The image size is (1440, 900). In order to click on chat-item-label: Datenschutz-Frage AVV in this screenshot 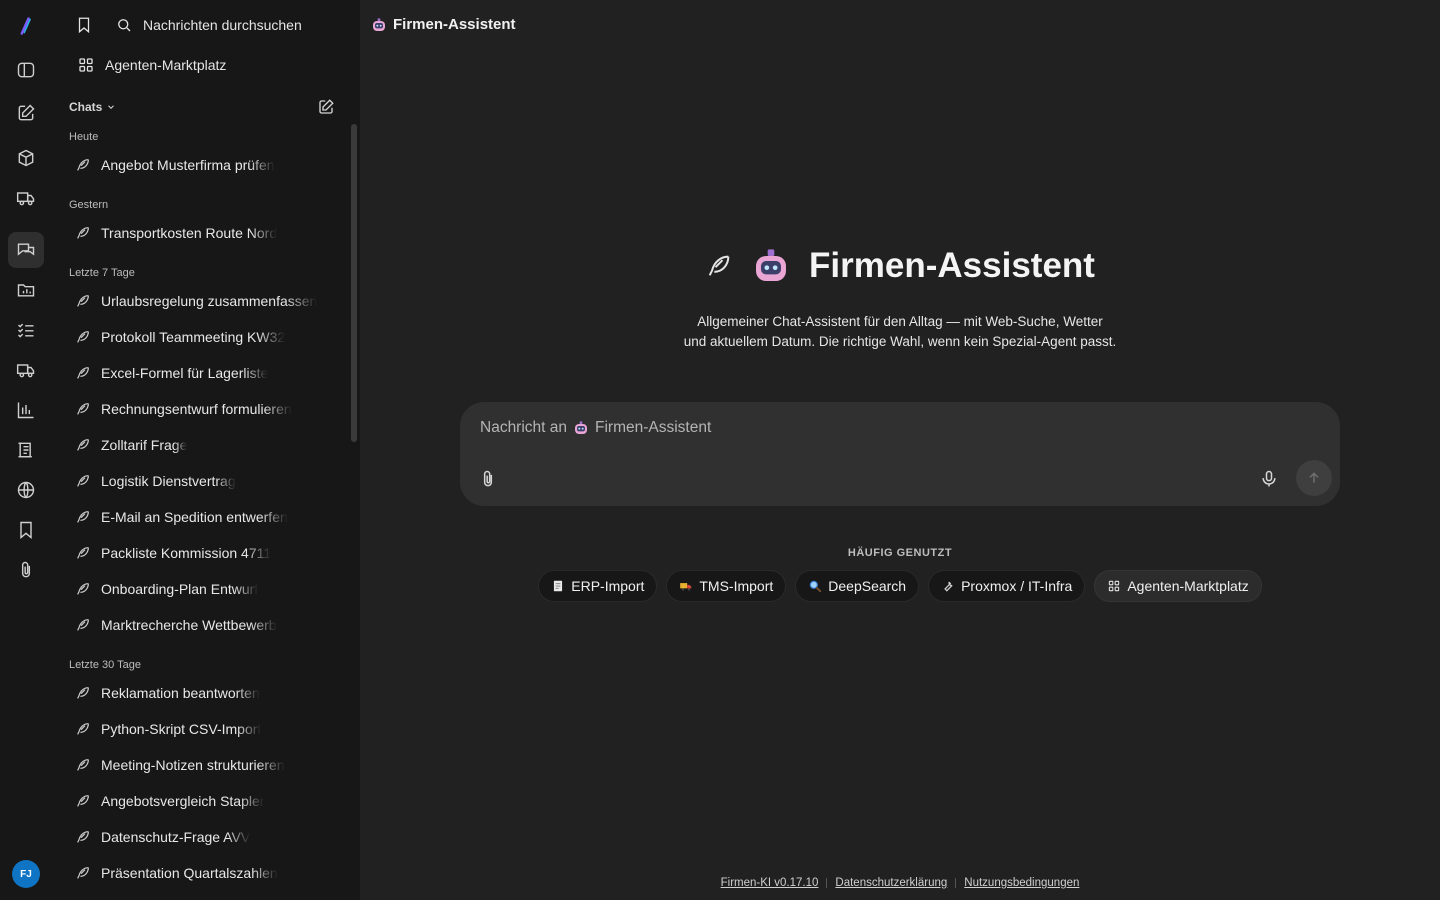, I will do `click(176, 837)`.